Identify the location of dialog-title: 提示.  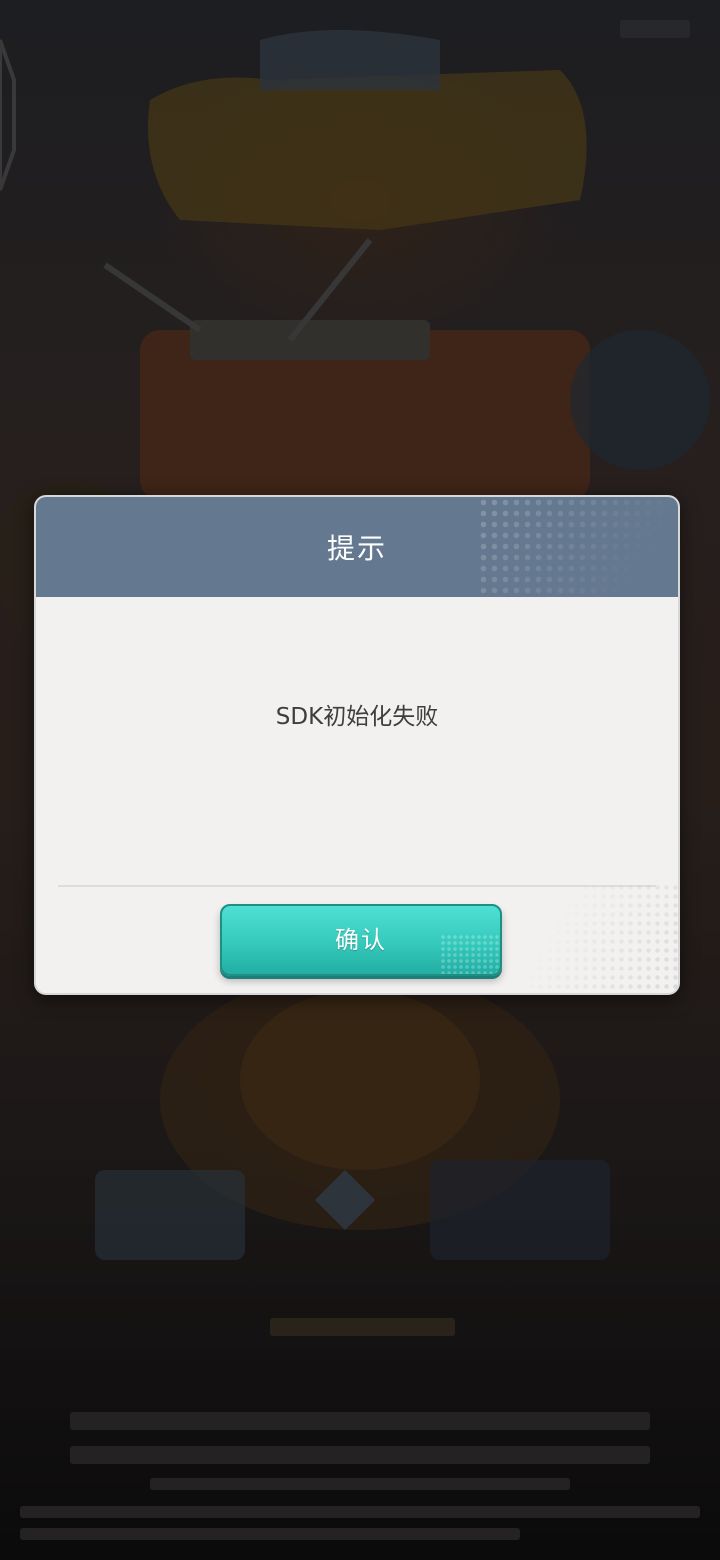
(356, 548).